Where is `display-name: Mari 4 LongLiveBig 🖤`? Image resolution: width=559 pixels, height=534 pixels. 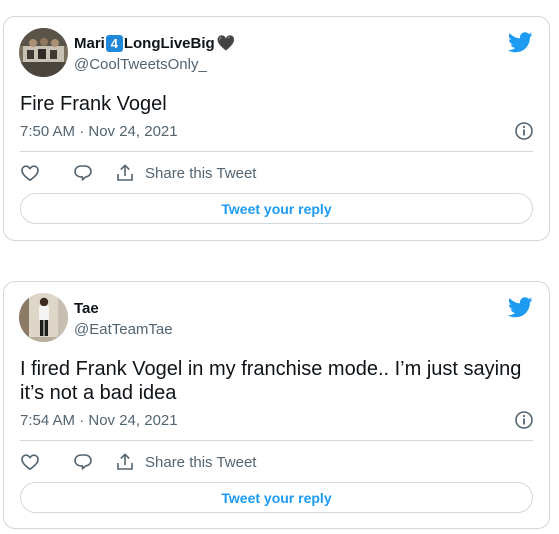
display-name: Mari 4 LongLiveBig 🖤 is located at coordinates (154, 43).